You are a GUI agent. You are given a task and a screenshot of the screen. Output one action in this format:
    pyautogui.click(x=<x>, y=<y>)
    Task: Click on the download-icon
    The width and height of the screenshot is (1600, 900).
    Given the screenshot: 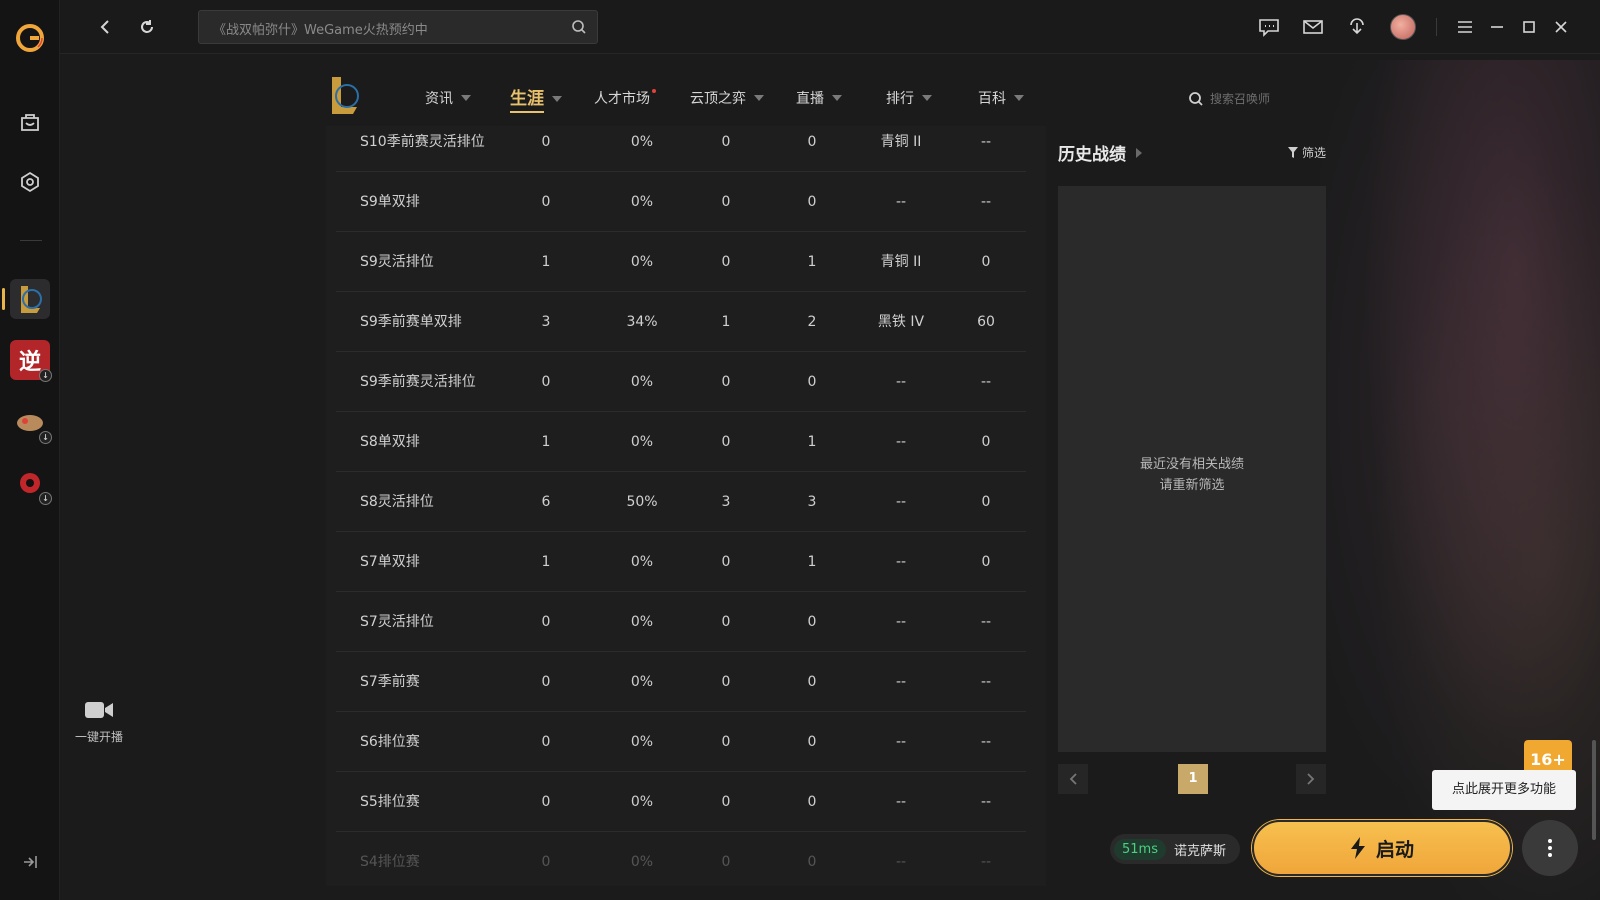 What is the action you would take?
    pyautogui.click(x=1357, y=27)
    